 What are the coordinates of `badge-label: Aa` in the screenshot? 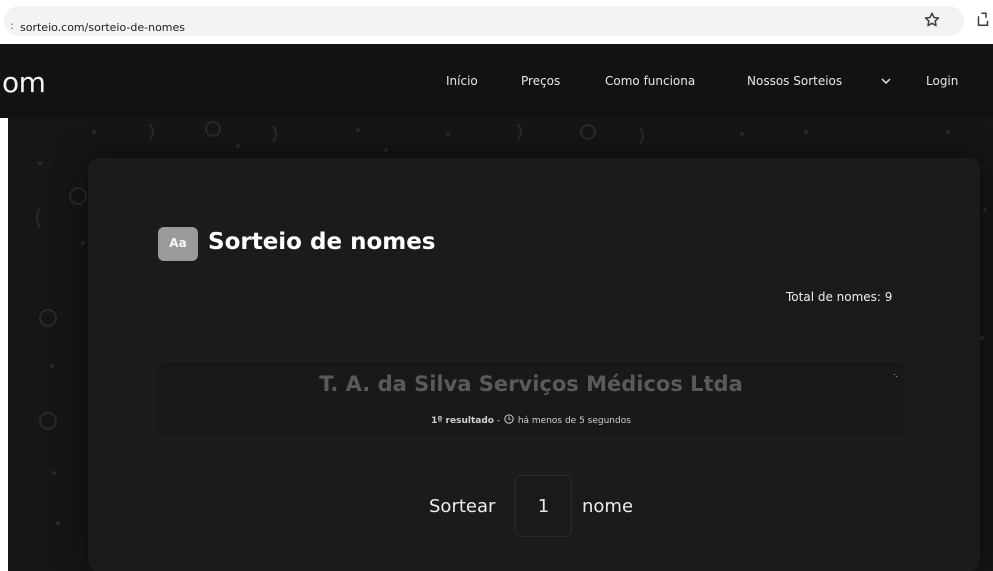 It's located at (178, 243).